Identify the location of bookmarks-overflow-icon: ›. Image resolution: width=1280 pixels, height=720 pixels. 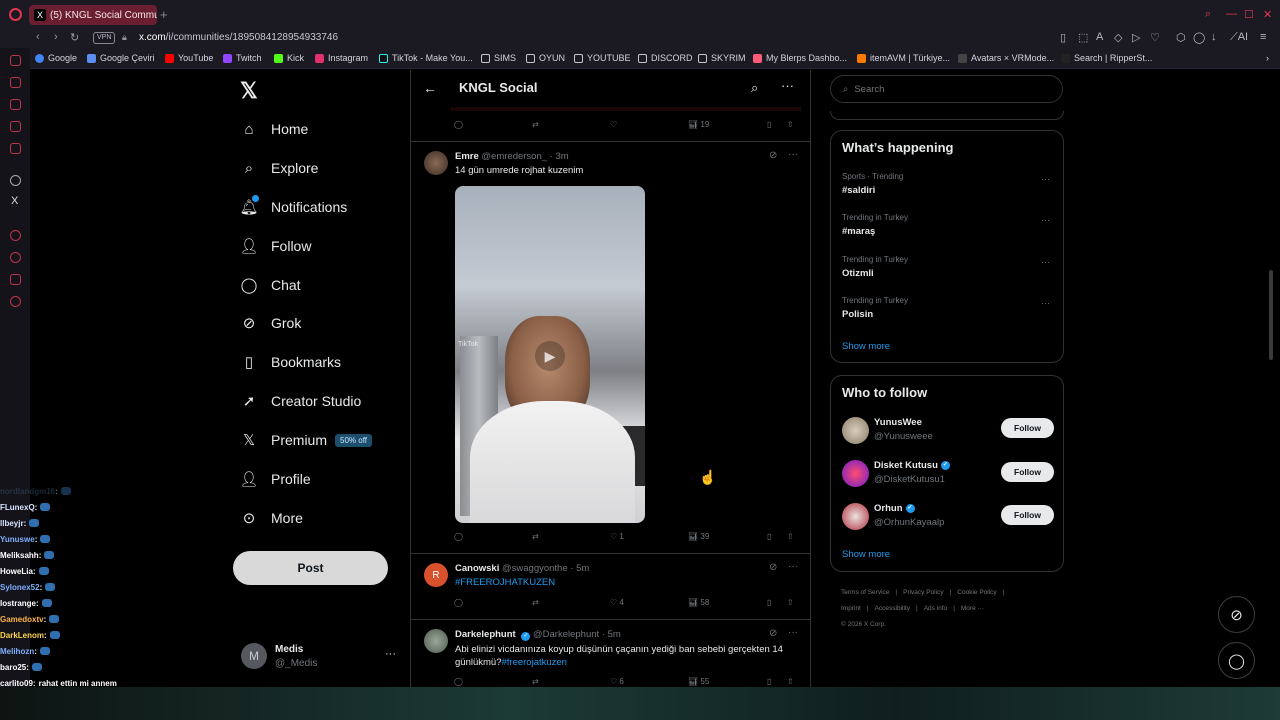
(1267, 58).